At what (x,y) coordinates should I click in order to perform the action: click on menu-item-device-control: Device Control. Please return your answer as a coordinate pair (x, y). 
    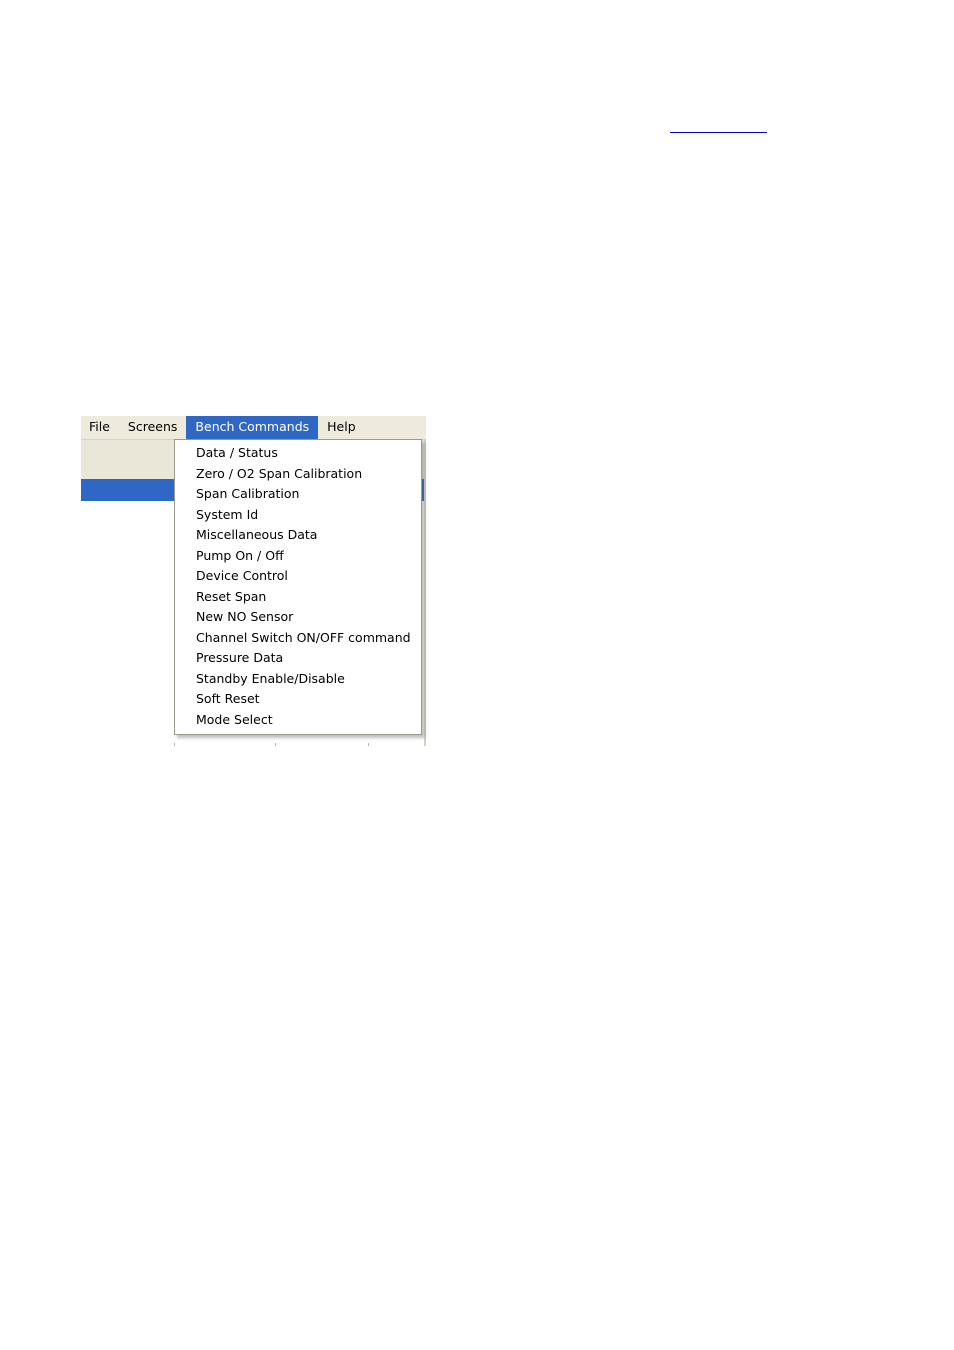
    Looking at the image, I should click on (298, 576).